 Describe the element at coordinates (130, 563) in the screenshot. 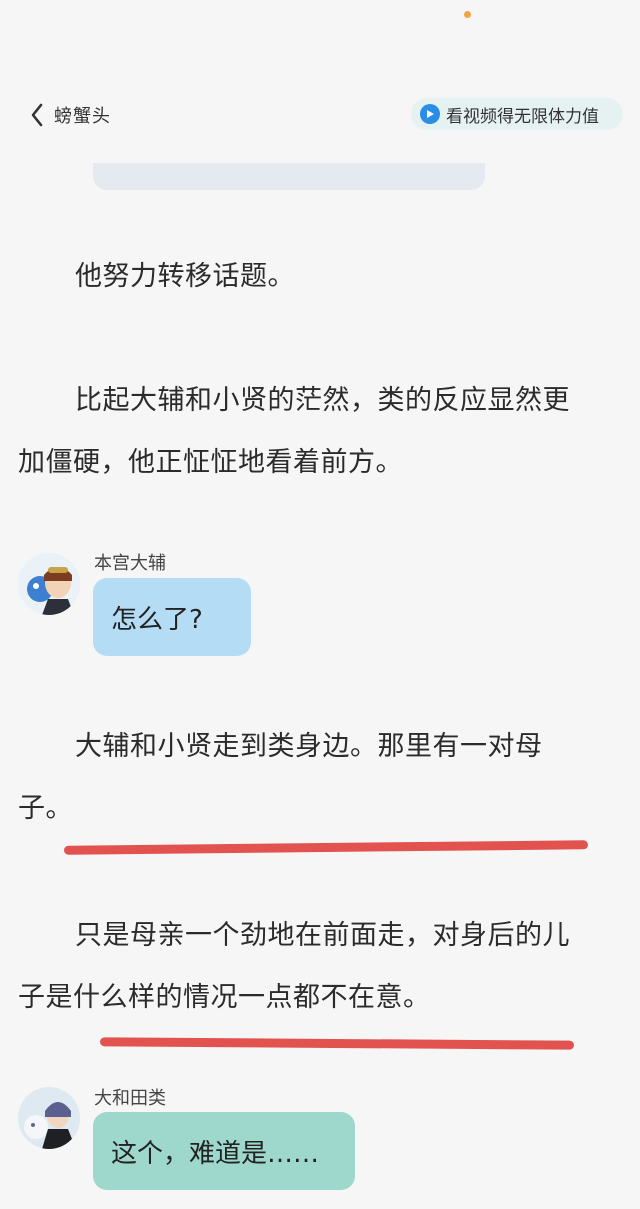

I see `speaker-name: 本宫大辅` at that location.